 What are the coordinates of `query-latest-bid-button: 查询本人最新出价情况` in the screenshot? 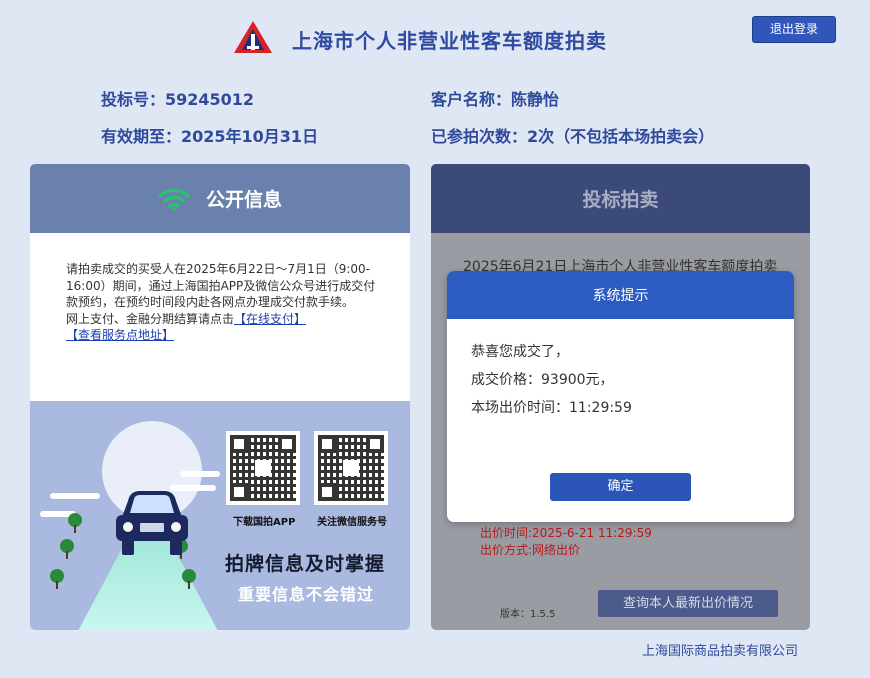 It's located at (688, 603).